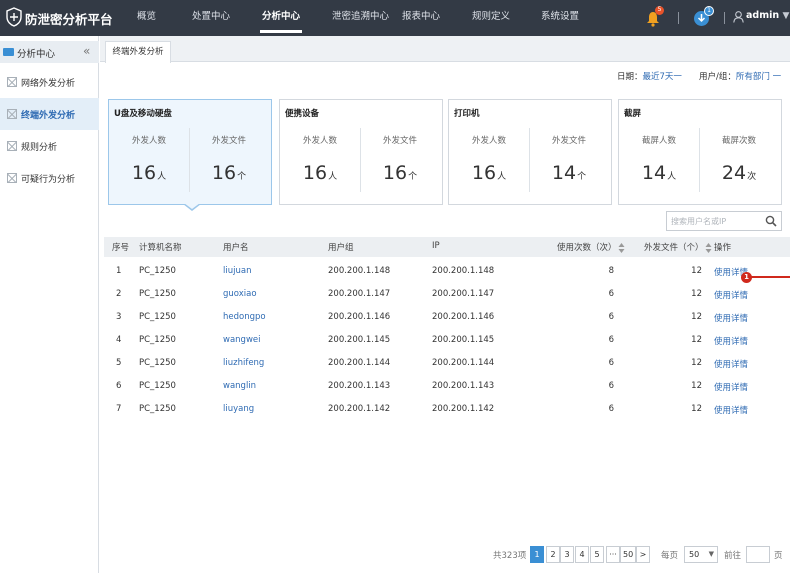  I want to click on card-title: U盘及移动硬盘, so click(143, 114).